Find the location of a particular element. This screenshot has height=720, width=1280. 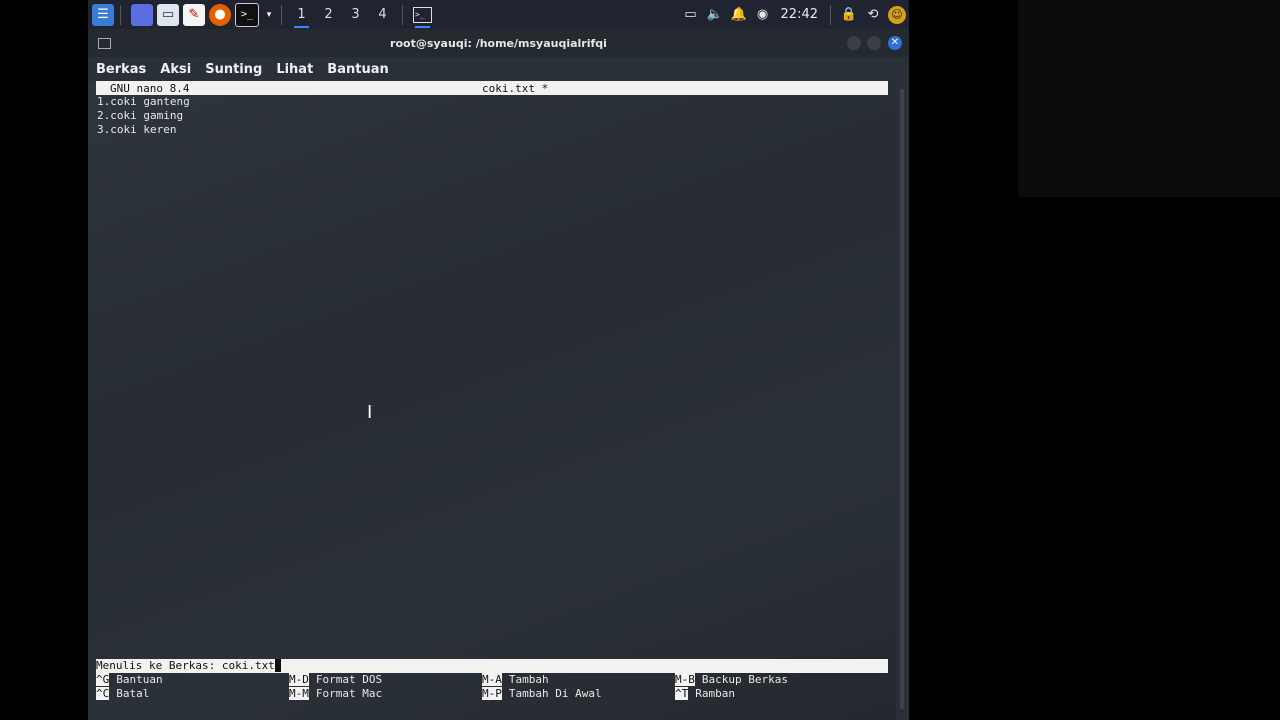

window-titlebar: root@syauqi: /home/msyauqialrifqi ✕ is located at coordinates (498, 43).